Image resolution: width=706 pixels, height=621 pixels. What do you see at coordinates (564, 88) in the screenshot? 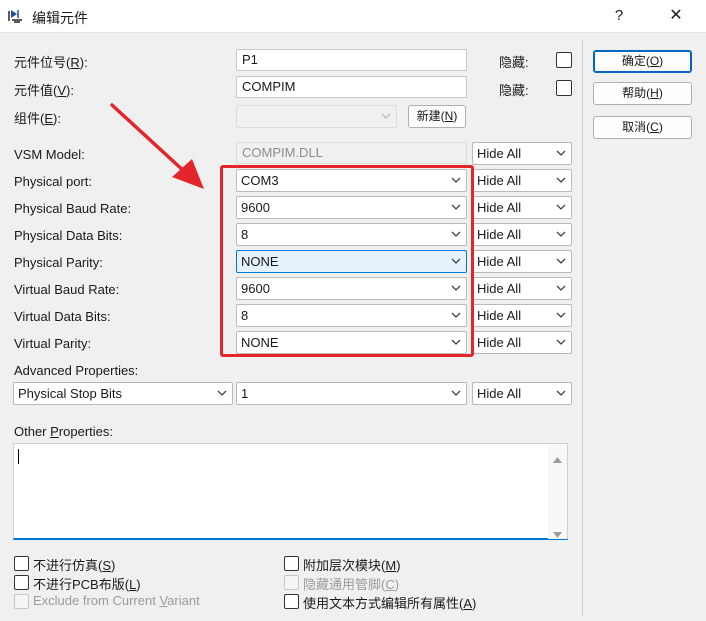
I see `value-hidden-checkbox` at bounding box center [564, 88].